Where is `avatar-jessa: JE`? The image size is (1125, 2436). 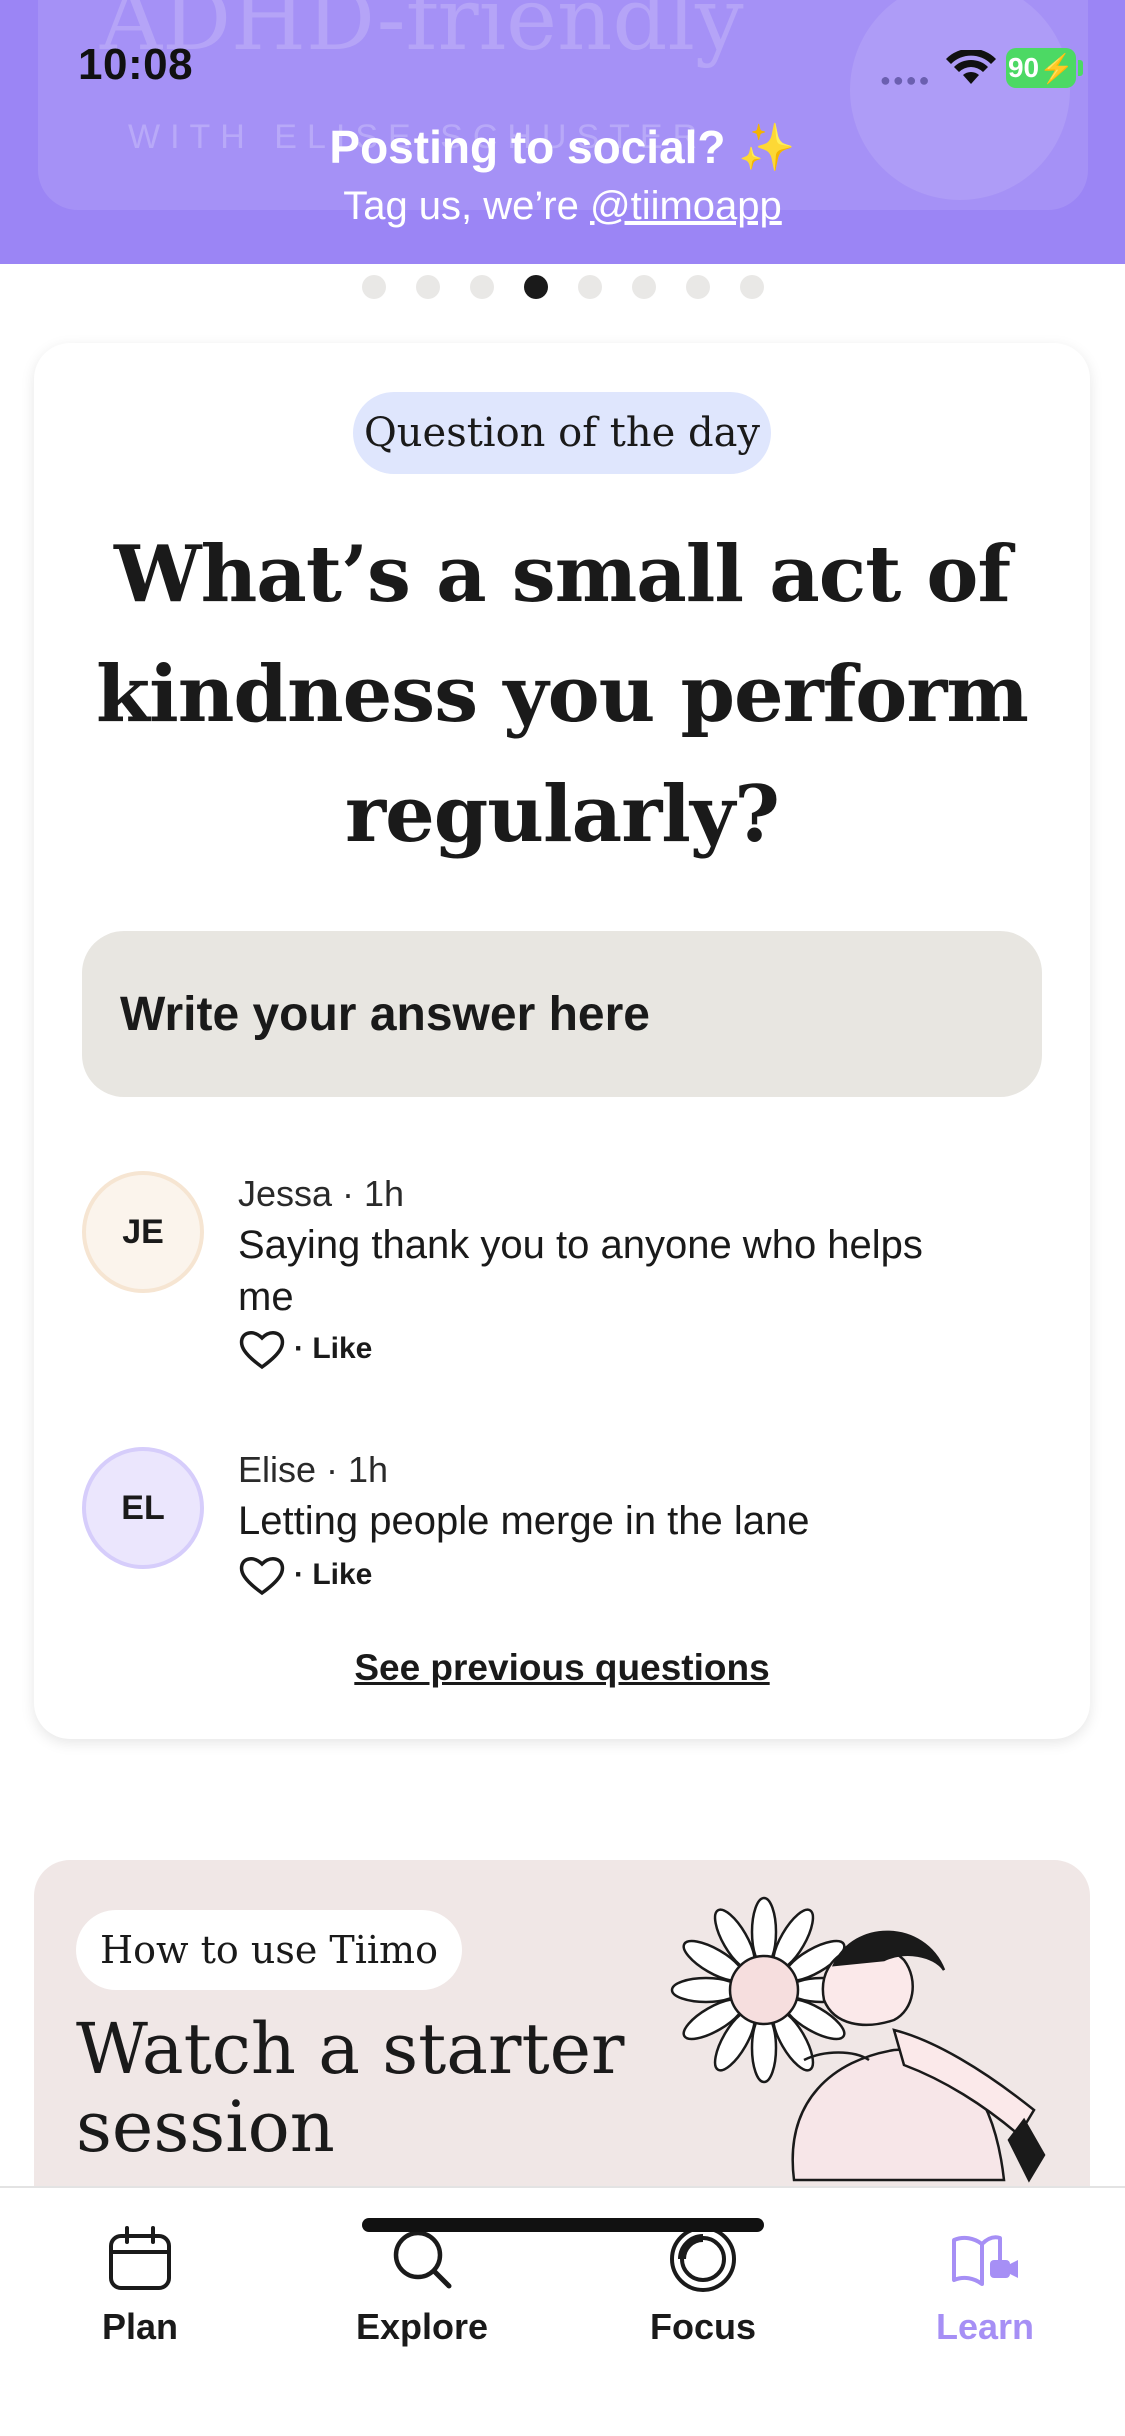 avatar-jessa: JE is located at coordinates (143, 1232).